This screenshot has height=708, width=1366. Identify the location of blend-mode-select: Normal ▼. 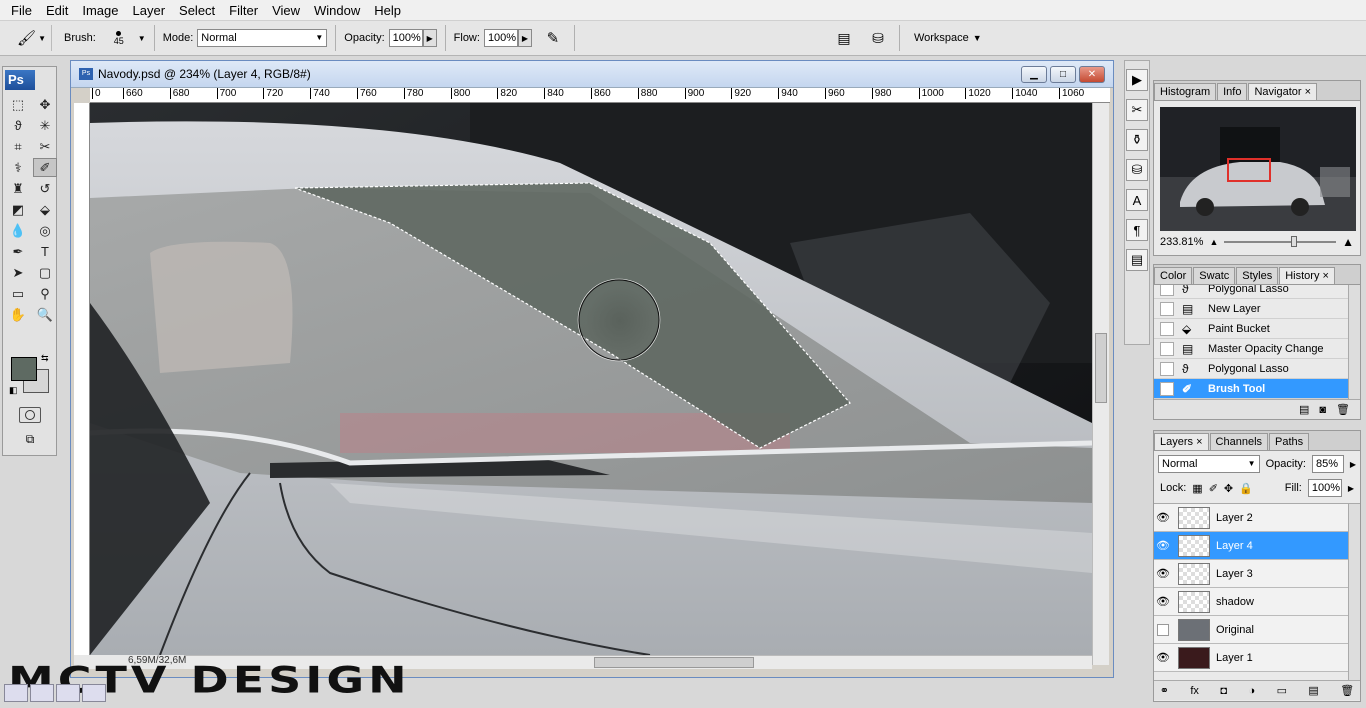
(1209, 464).